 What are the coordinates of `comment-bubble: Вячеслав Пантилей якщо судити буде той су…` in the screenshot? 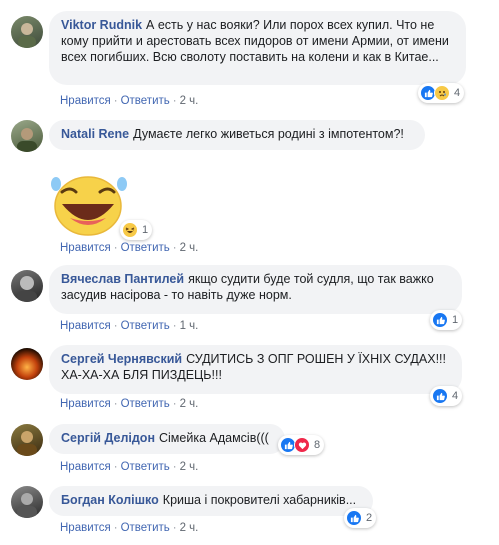 It's located at (255, 289).